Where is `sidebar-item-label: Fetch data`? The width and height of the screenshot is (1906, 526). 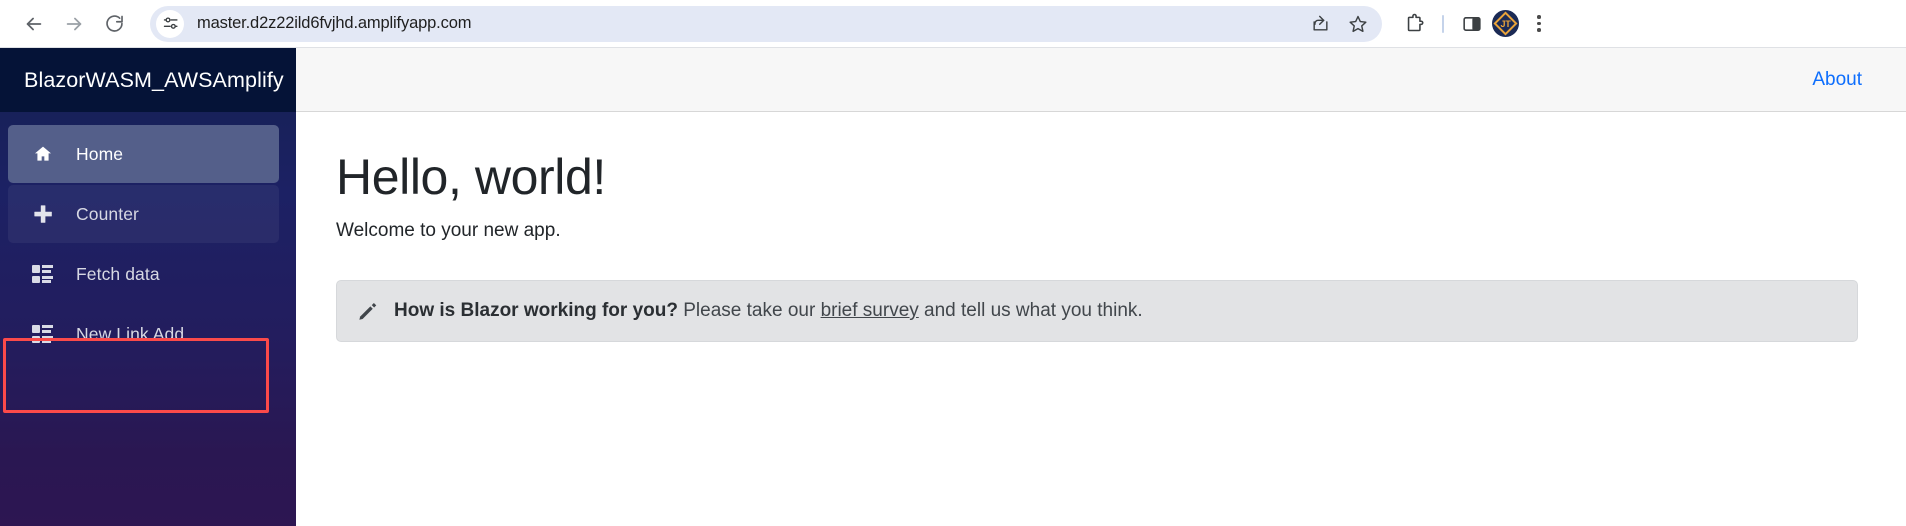
sidebar-item-label: Fetch data is located at coordinates (118, 273).